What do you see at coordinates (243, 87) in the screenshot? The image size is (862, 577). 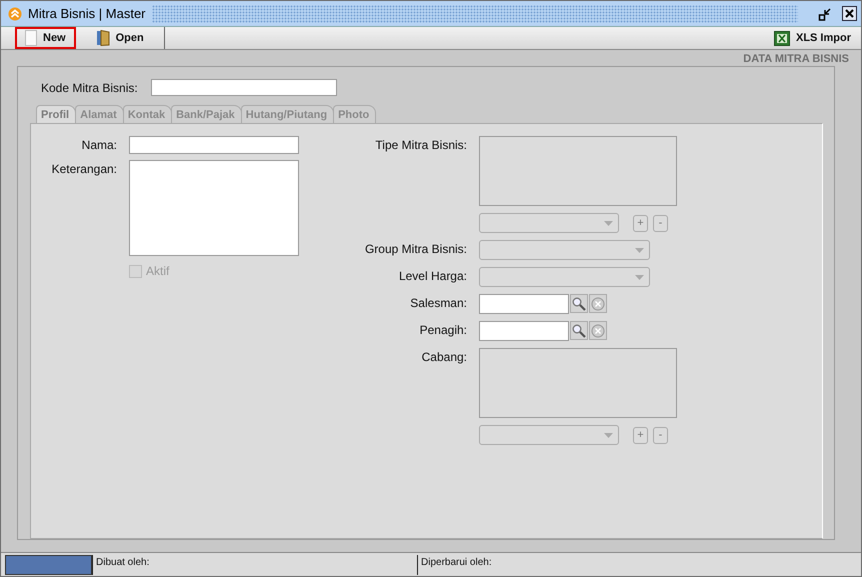 I see `code-field` at bounding box center [243, 87].